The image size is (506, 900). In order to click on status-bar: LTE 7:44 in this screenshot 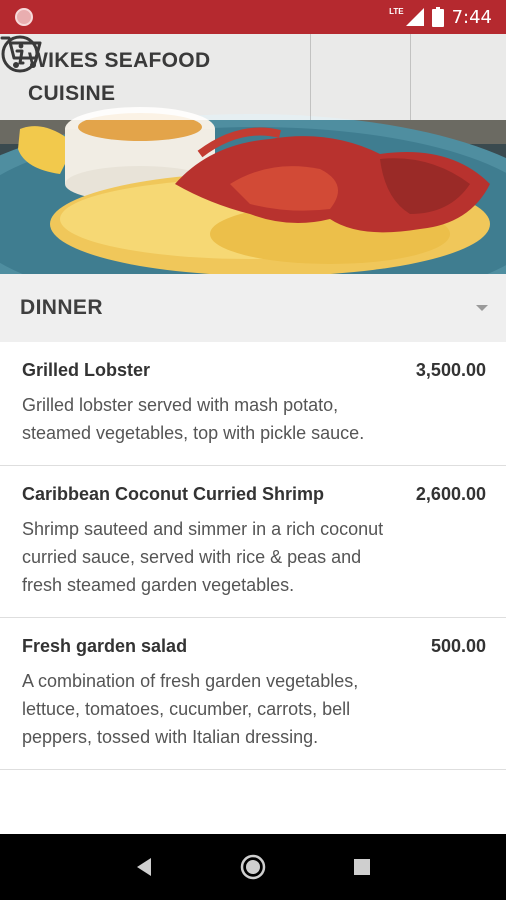, I will do `click(253, 17)`.